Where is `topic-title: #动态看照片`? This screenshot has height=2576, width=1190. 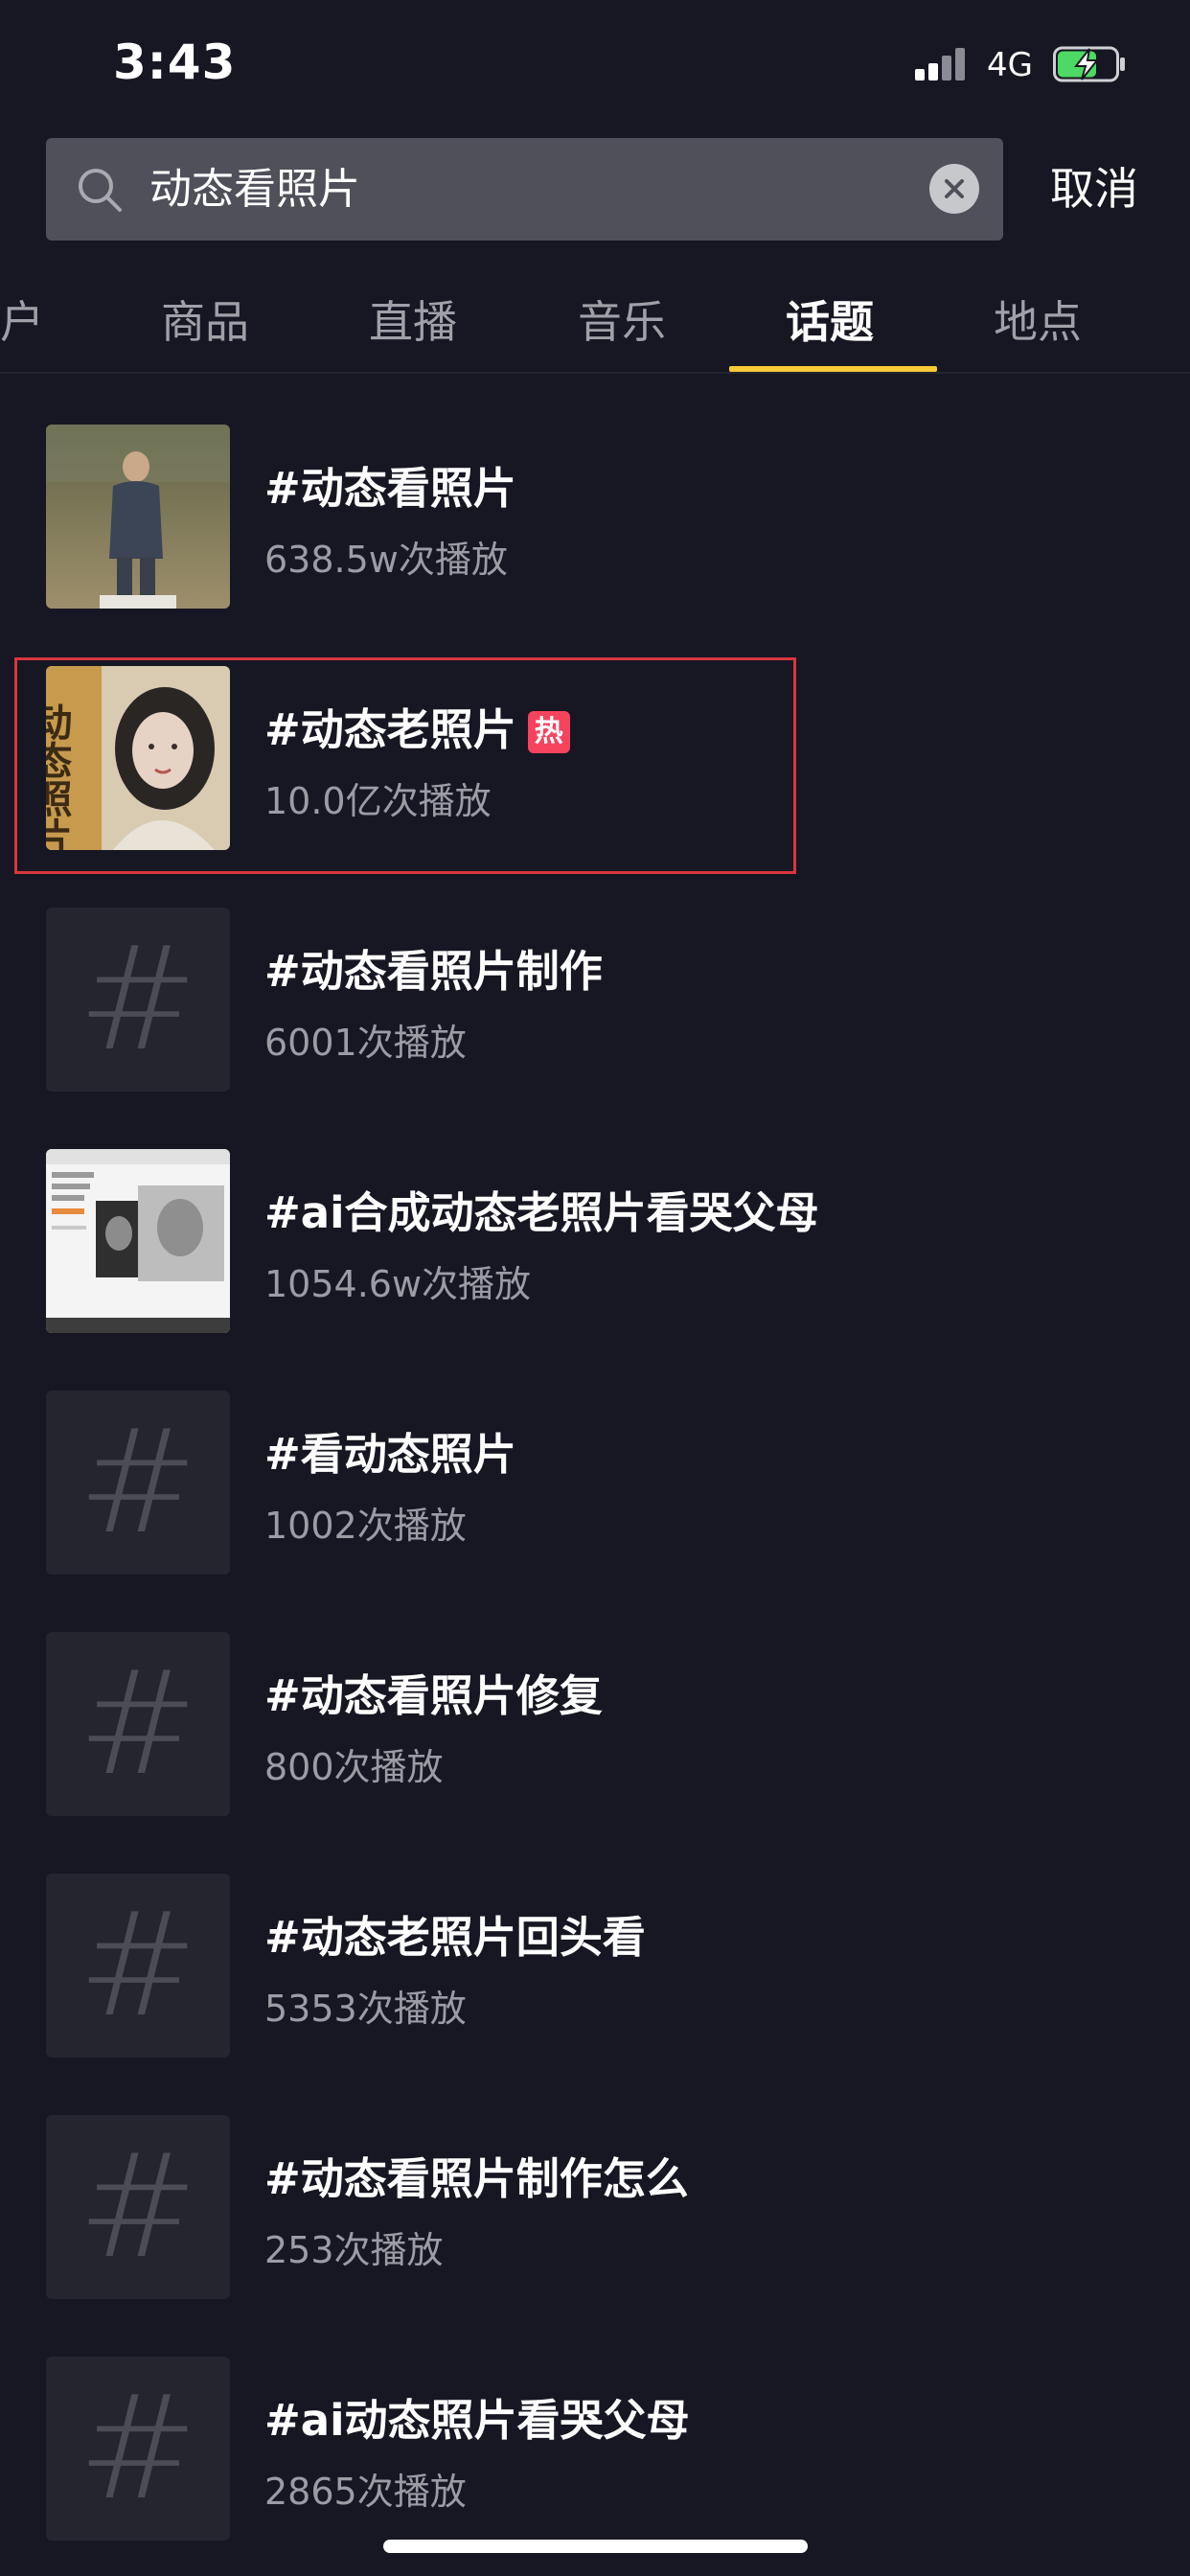
topic-title: #动态看照片 is located at coordinates (390, 488).